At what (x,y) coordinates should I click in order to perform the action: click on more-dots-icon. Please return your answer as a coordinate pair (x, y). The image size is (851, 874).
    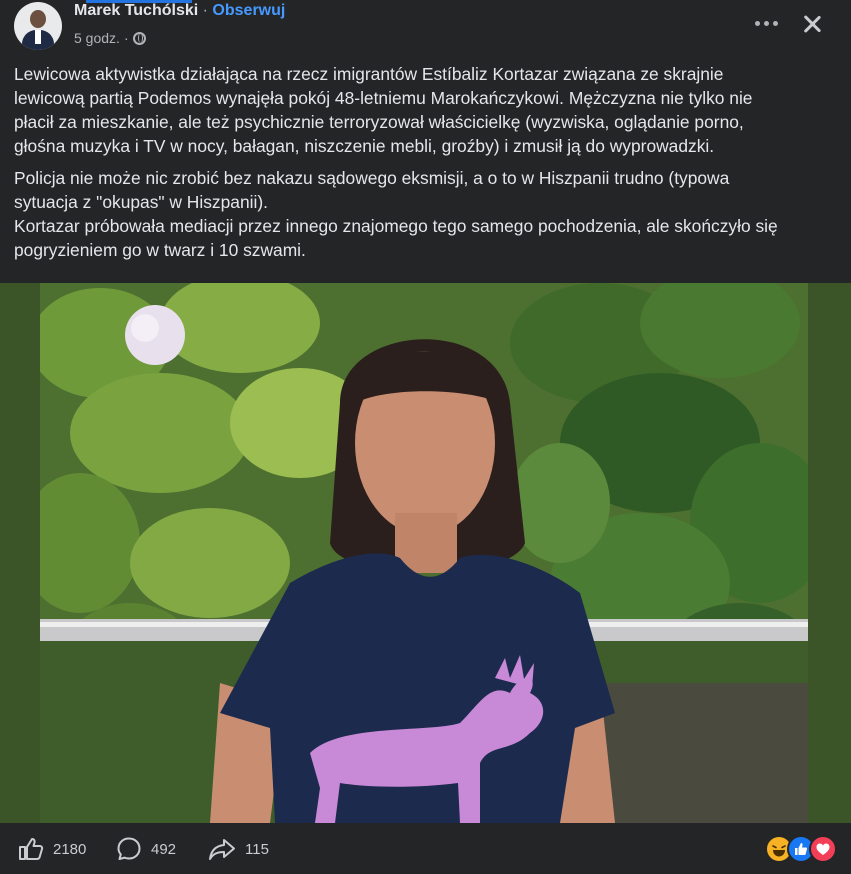
    Looking at the image, I should click on (757, 23).